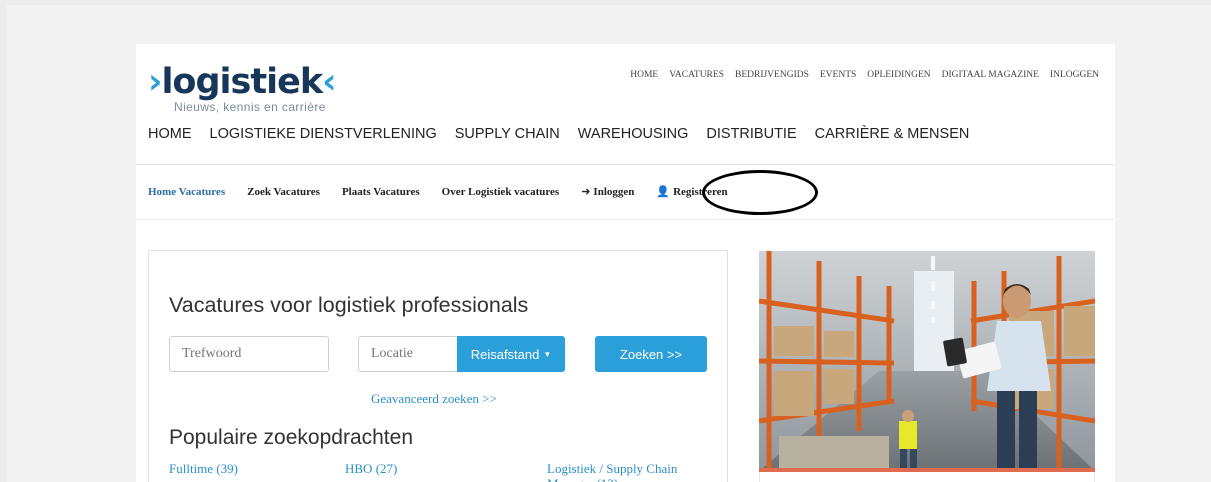  I want to click on mainnav-warehousing: WAREHOUSING, so click(633, 134).